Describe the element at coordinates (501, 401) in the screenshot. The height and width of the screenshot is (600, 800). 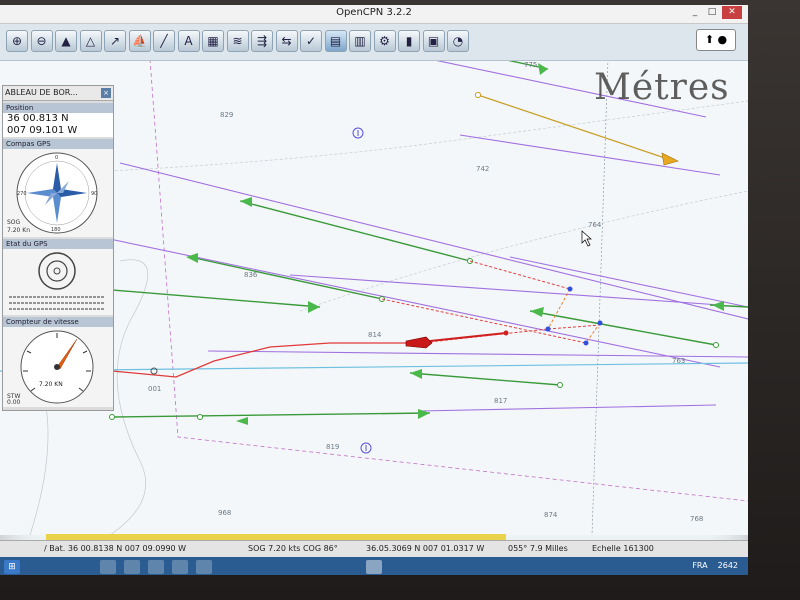
I see `depth-sounding: 817` at that location.